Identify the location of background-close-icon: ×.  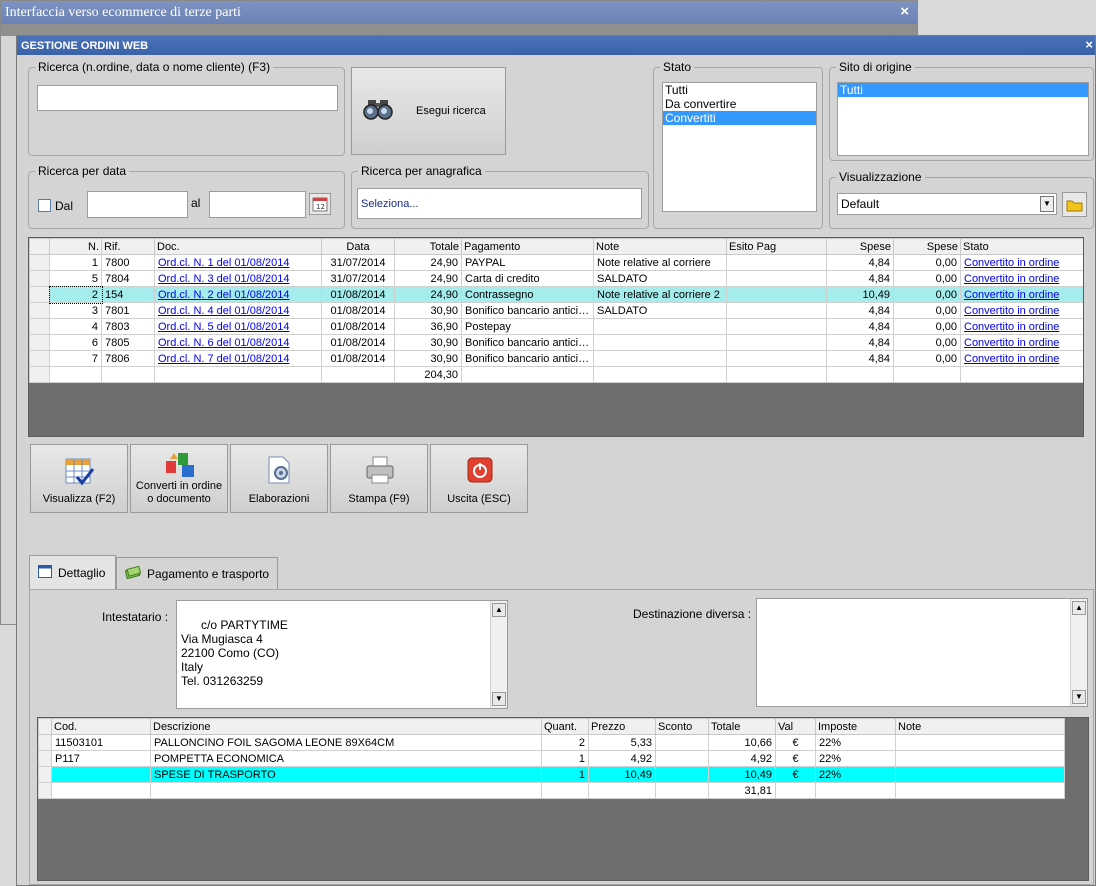
(904, 11).